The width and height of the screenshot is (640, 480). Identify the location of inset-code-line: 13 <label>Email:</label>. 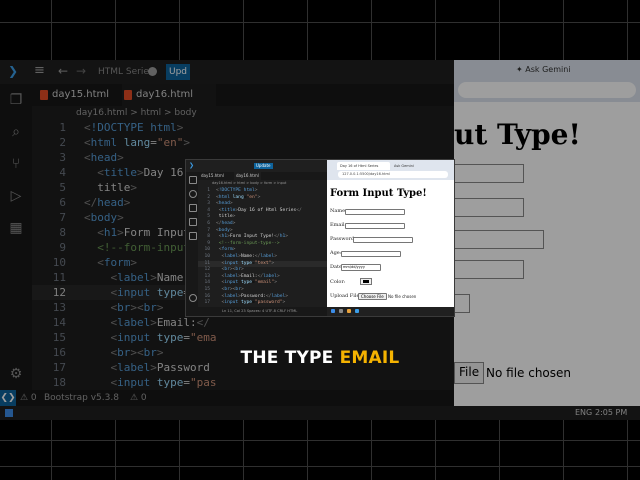
(262, 277).